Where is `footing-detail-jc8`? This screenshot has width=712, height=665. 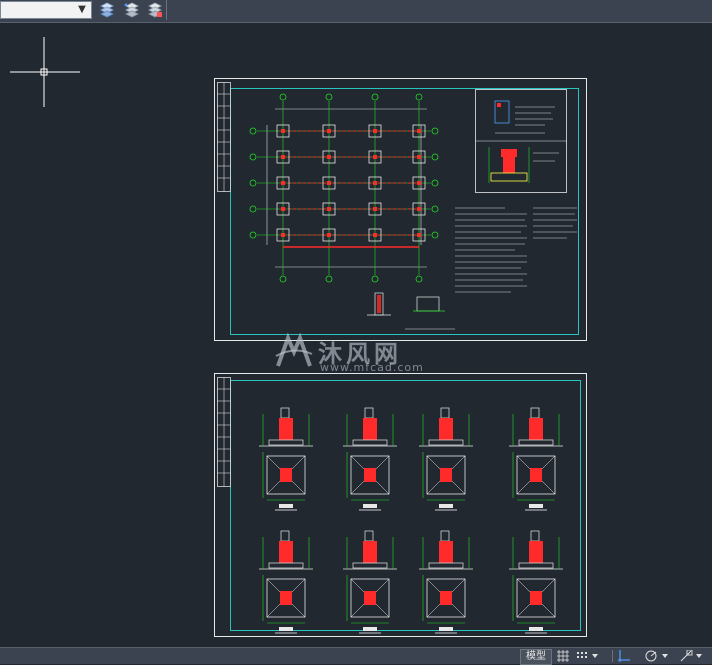
footing-detail-jc8 is located at coordinates (536, 582).